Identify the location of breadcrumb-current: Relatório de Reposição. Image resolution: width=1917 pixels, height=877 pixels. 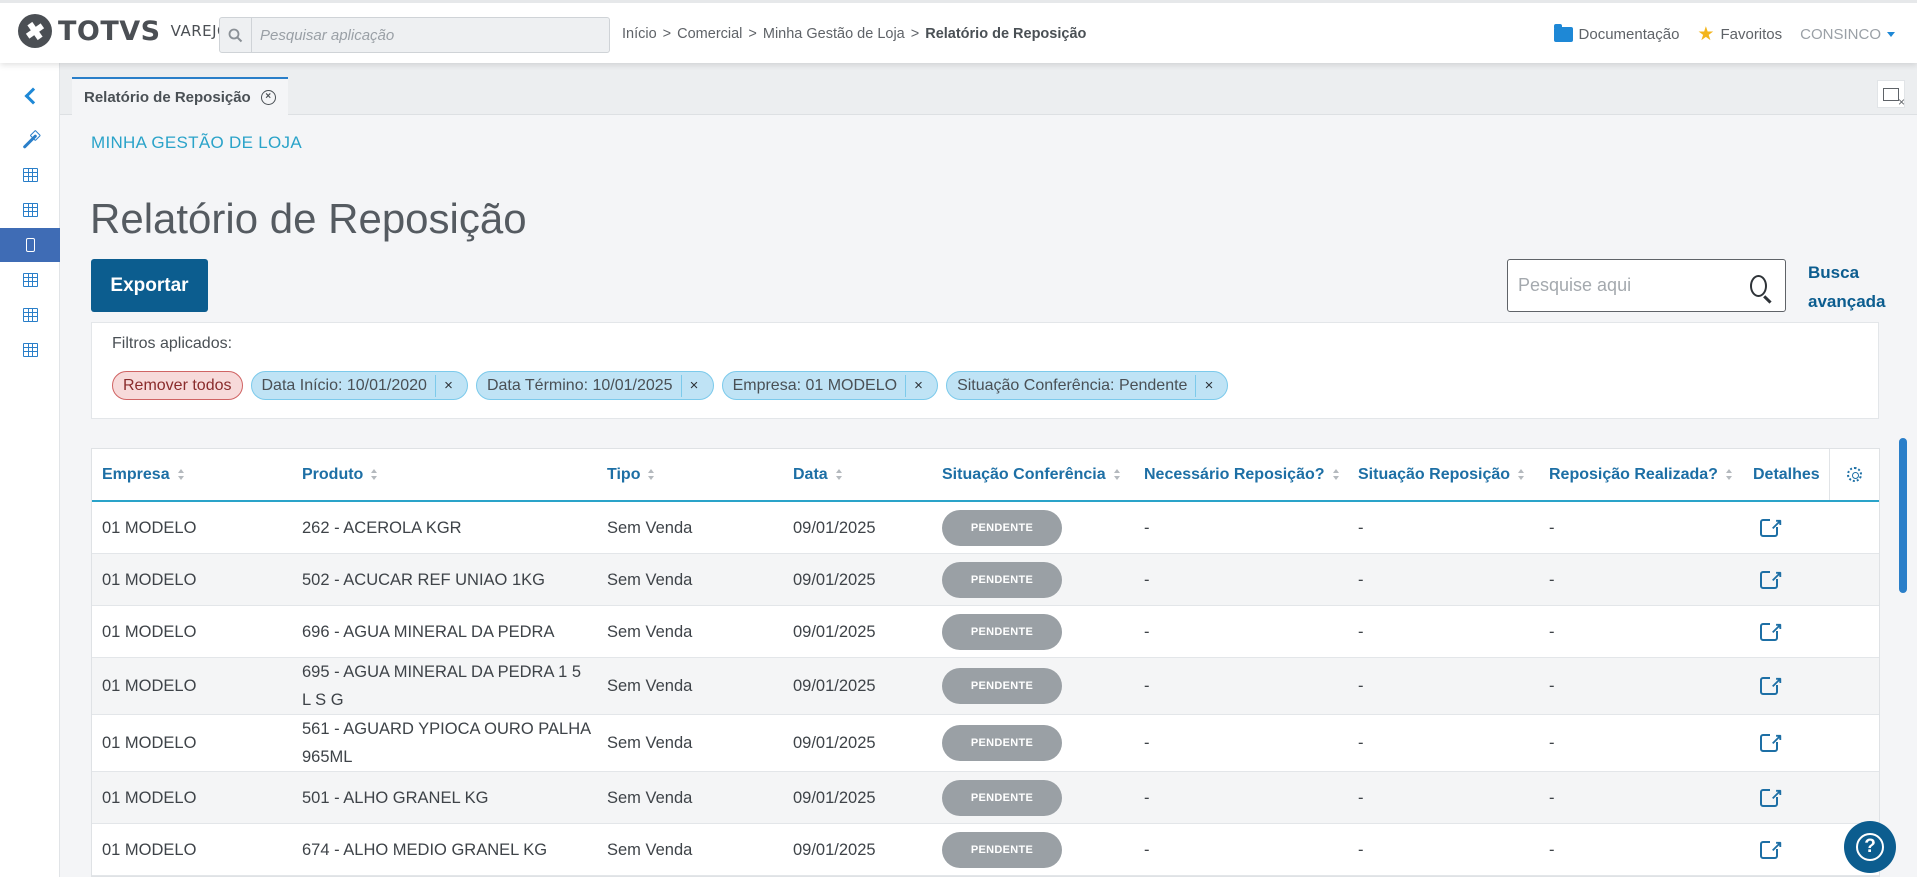
(1006, 34).